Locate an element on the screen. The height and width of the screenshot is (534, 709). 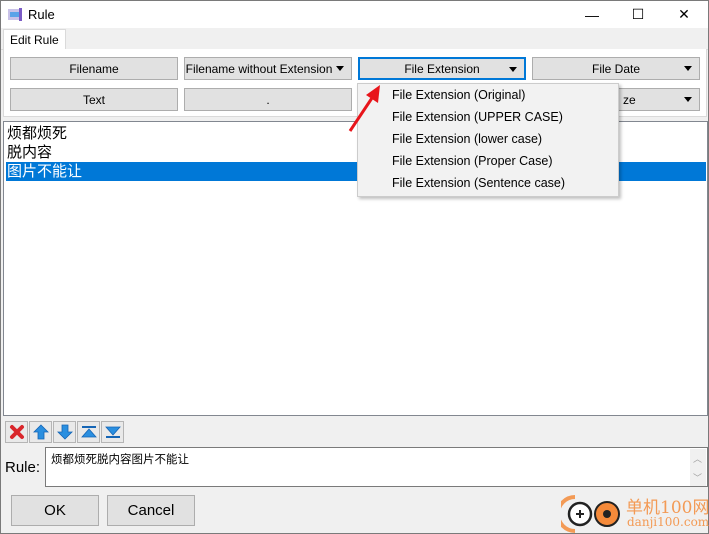
move-top-button is located at coordinates (88, 432).